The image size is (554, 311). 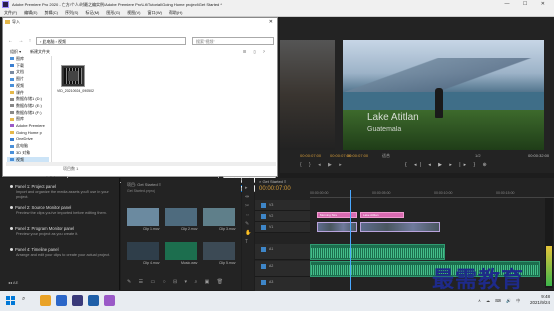 What do you see at coordinates (22, 146) in the screenshot?
I see `nav-item-label: 此电脑` at bounding box center [22, 146].